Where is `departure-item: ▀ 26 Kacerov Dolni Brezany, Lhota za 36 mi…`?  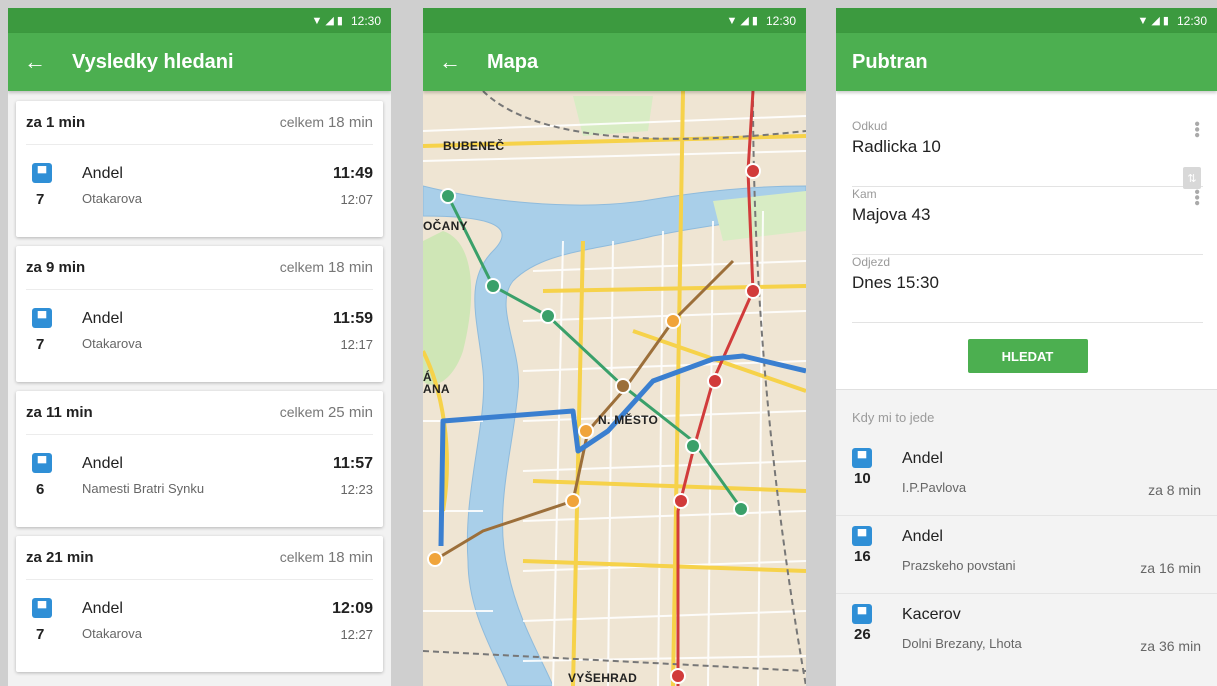 departure-item: ▀ 26 Kacerov Dolni Brezany, Lhota za 36 mi… is located at coordinates (1026, 633).